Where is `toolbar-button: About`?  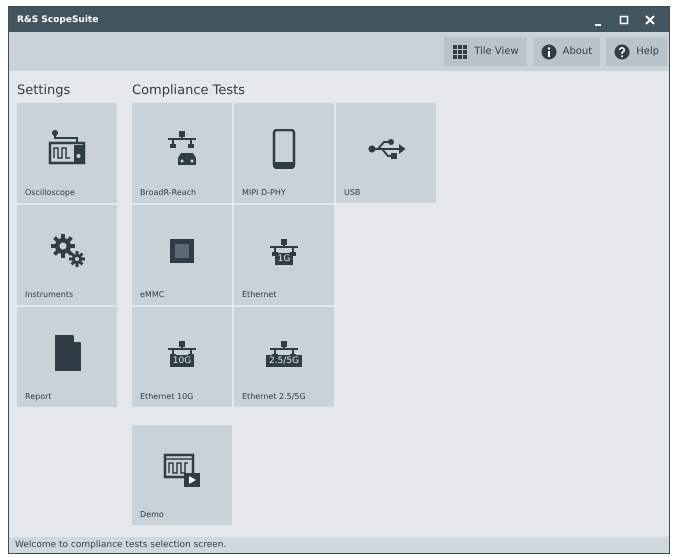 toolbar-button: About is located at coordinates (566, 51).